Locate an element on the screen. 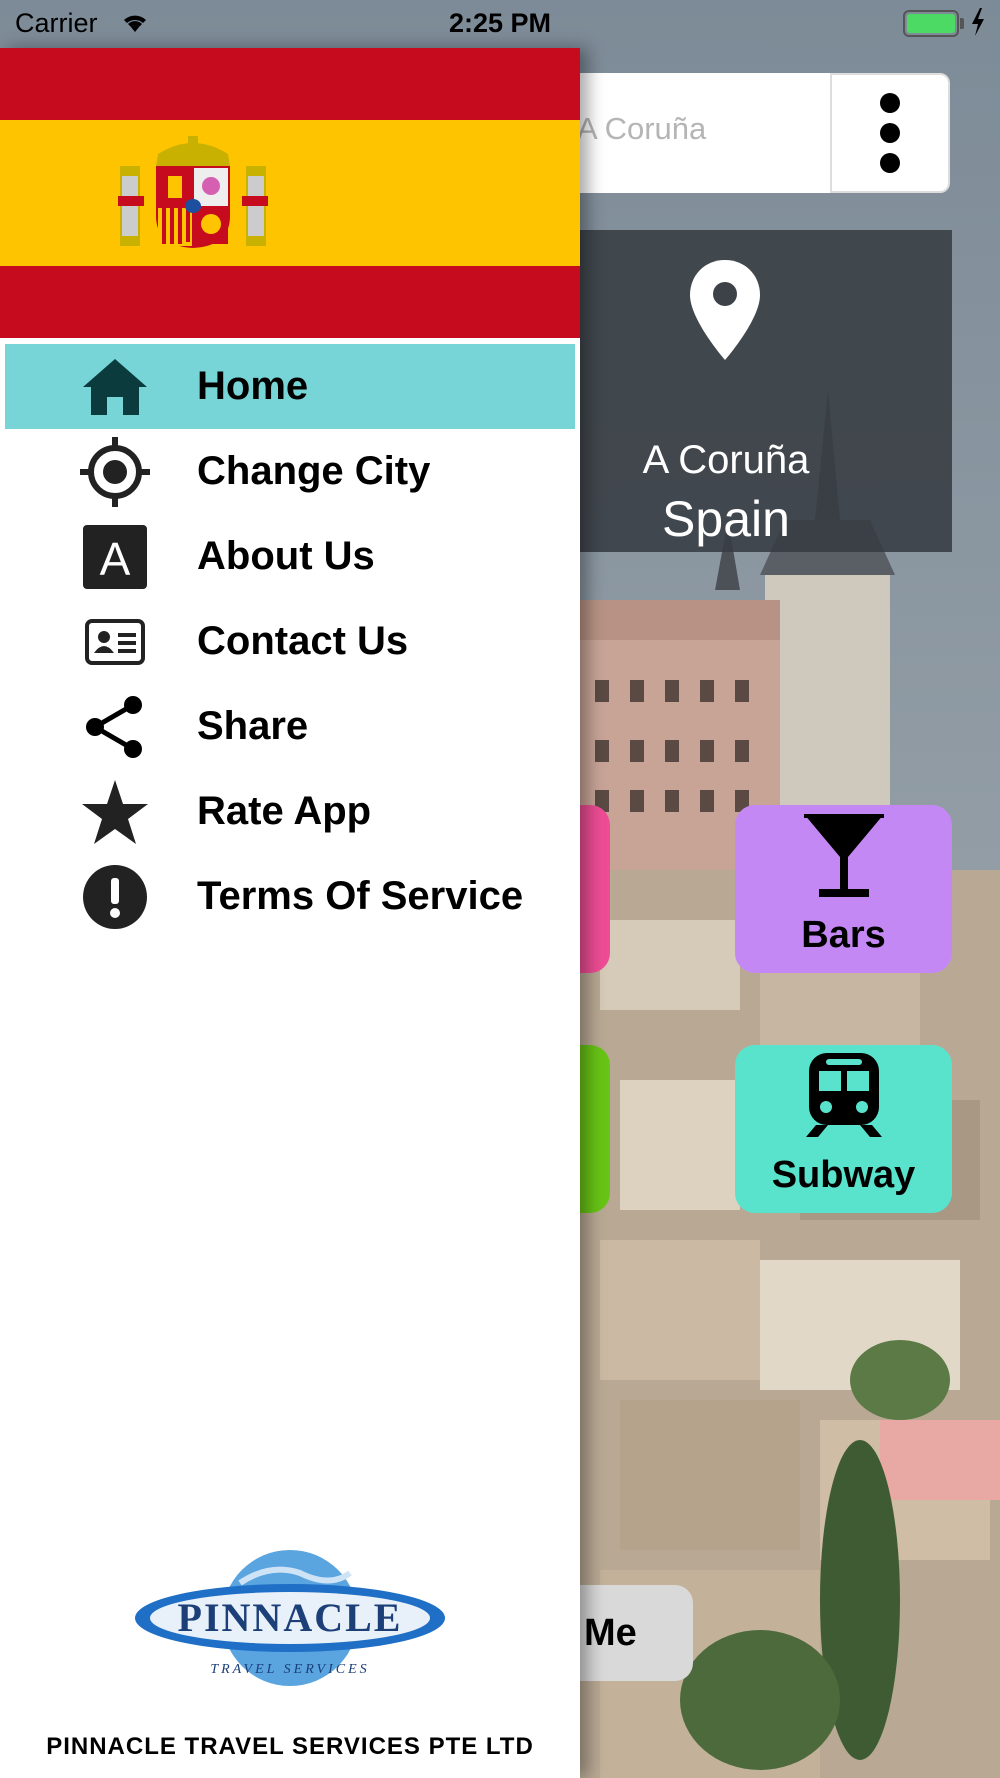  menu-item-label: Contact Us is located at coordinates (303, 641).